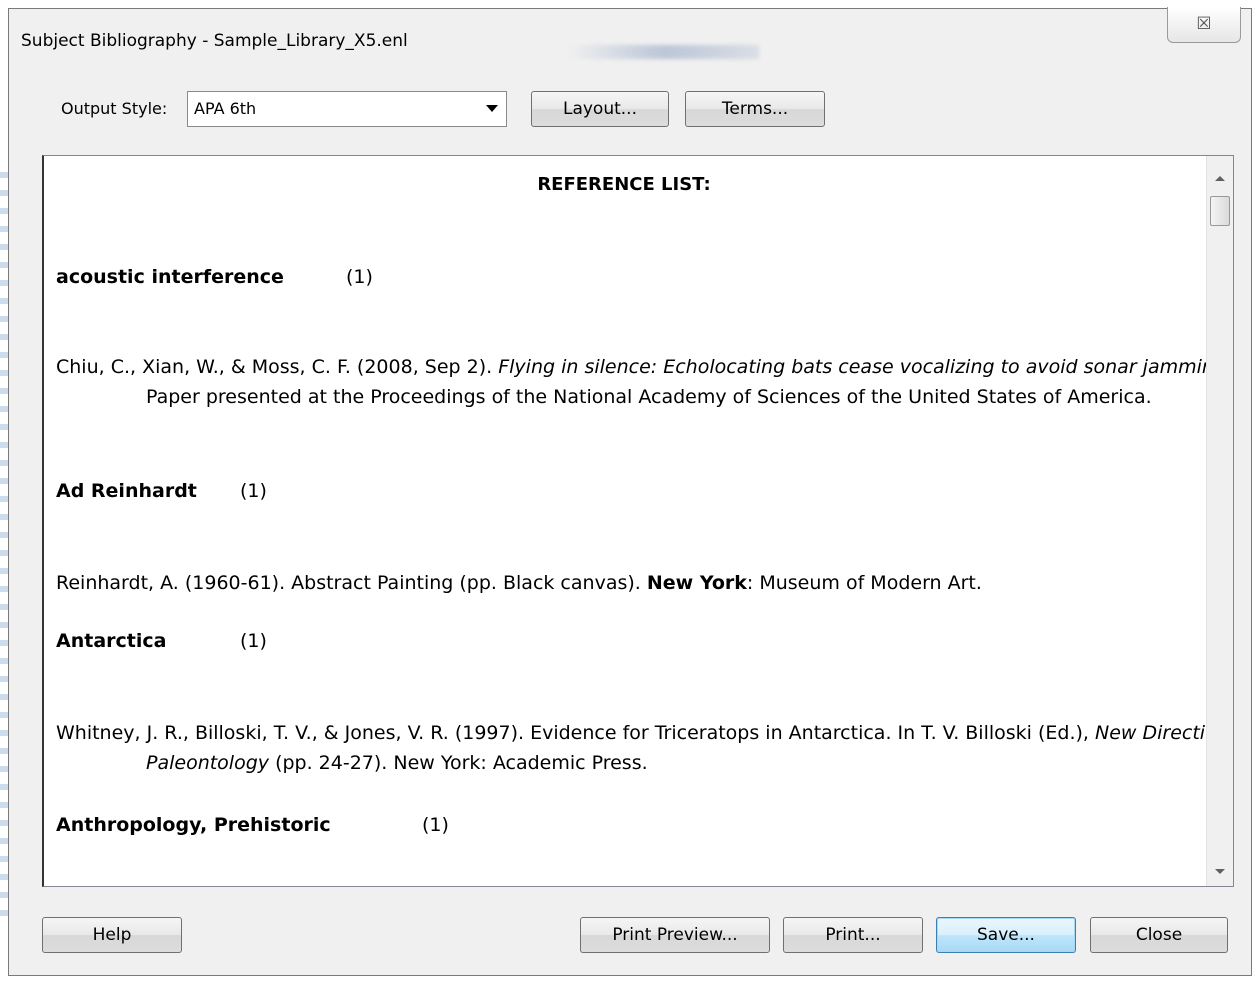 The height and width of the screenshot is (981, 1255). What do you see at coordinates (696, 583) in the screenshot?
I see `reference-place-bold: New York` at bounding box center [696, 583].